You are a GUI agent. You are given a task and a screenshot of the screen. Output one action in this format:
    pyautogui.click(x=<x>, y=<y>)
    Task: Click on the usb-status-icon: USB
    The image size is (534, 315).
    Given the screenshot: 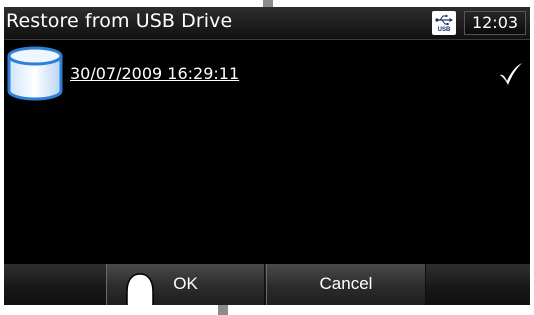 What is the action you would take?
    pyautogui.click(x=444, y=23)
    